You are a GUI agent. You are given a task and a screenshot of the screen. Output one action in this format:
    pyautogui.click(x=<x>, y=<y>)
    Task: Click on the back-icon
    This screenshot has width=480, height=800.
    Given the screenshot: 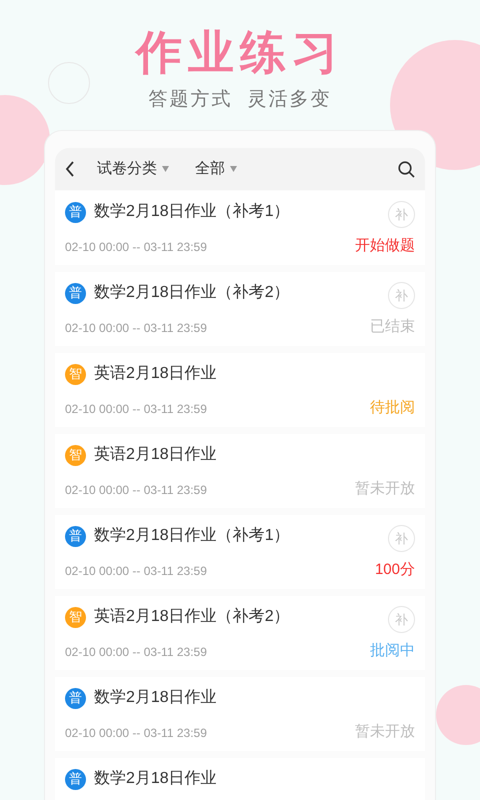 What is the action you would take?
    pyautogui.click(x=70, y=169)
    